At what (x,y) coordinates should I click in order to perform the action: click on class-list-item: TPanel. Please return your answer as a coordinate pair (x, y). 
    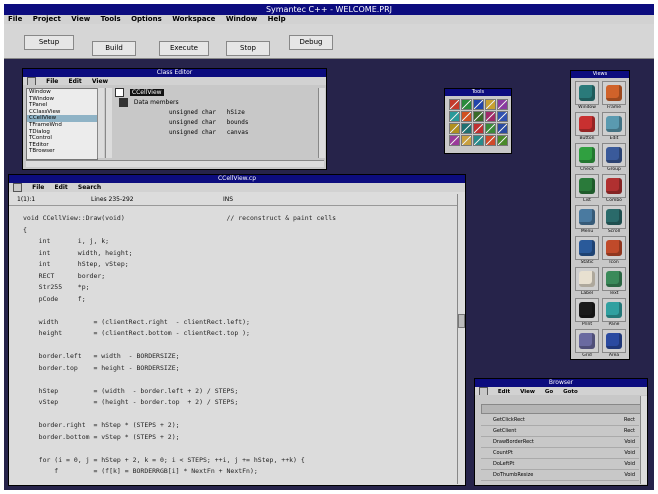
    Looking at the image, I should click on (62, 105).